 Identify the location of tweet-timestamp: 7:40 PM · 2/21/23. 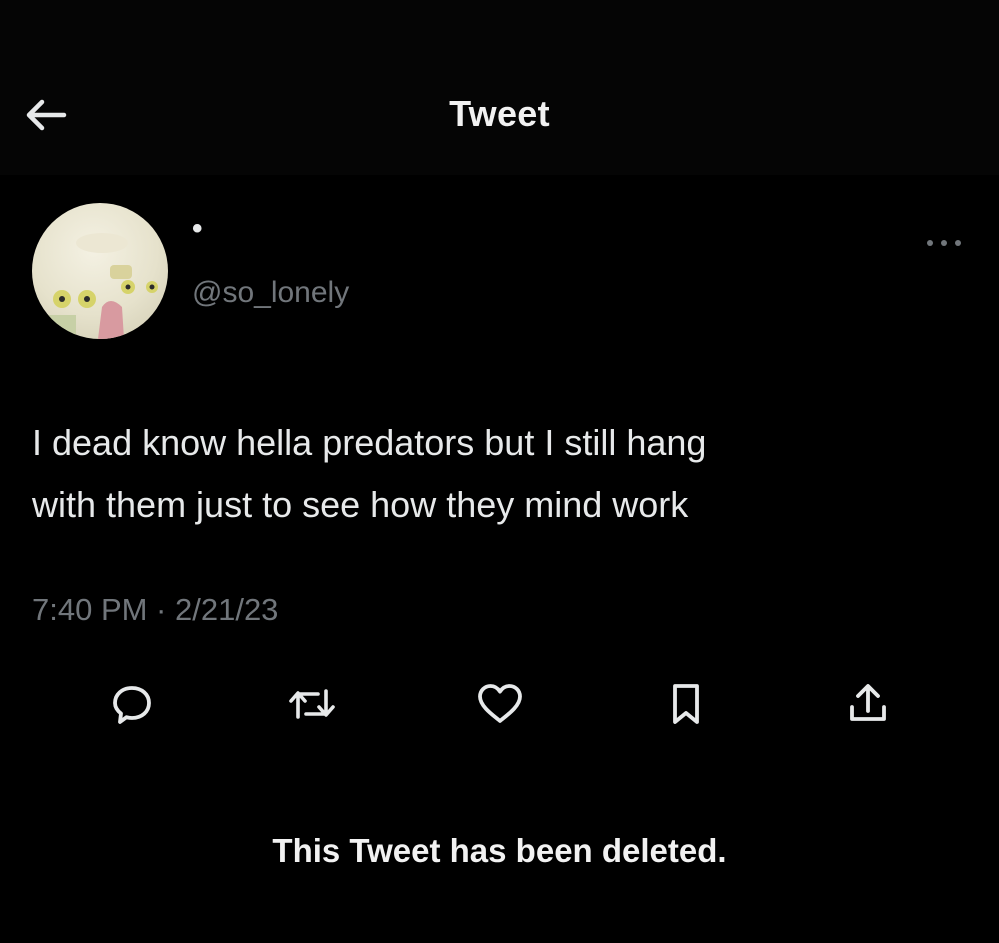
(155, 610).